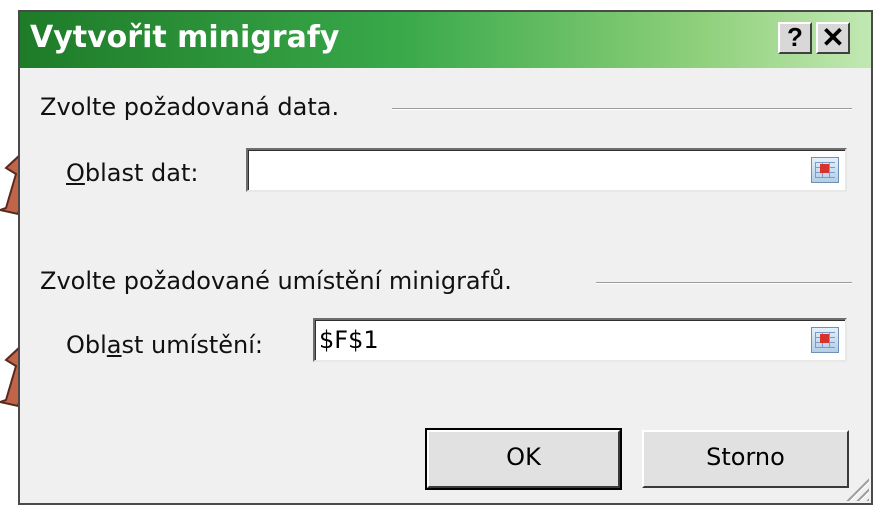 The width and height of the screenshot is (881, 515). I want to click on data-section-heading: Zvolte požadovaná data., so click(190, 107).